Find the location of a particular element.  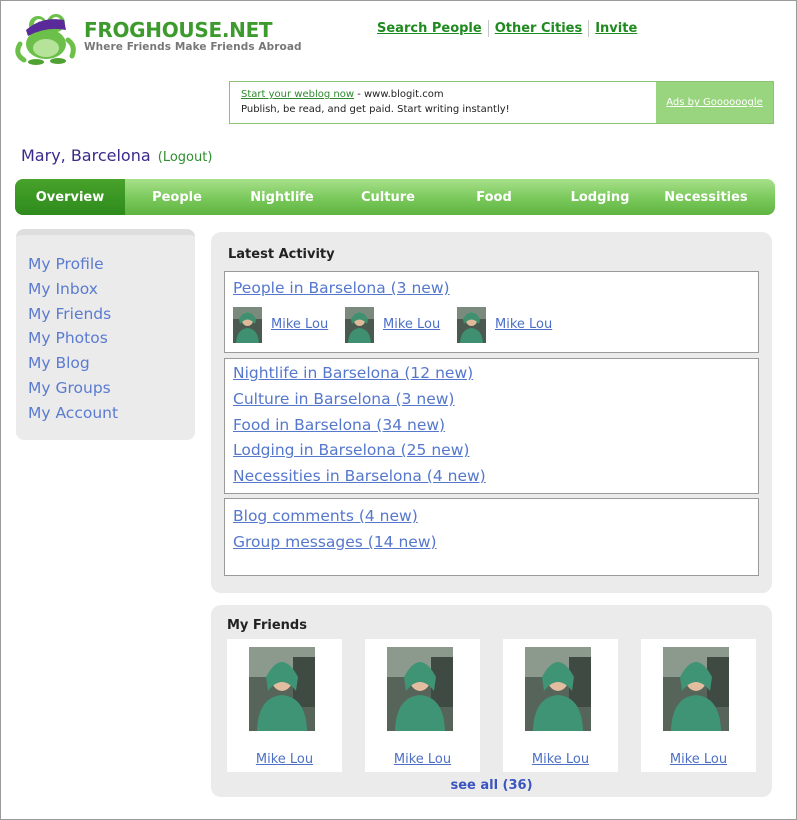

nightlife-in-city-link: Nightlife in Barselona (12 new) is located at coordinates (495, 374).